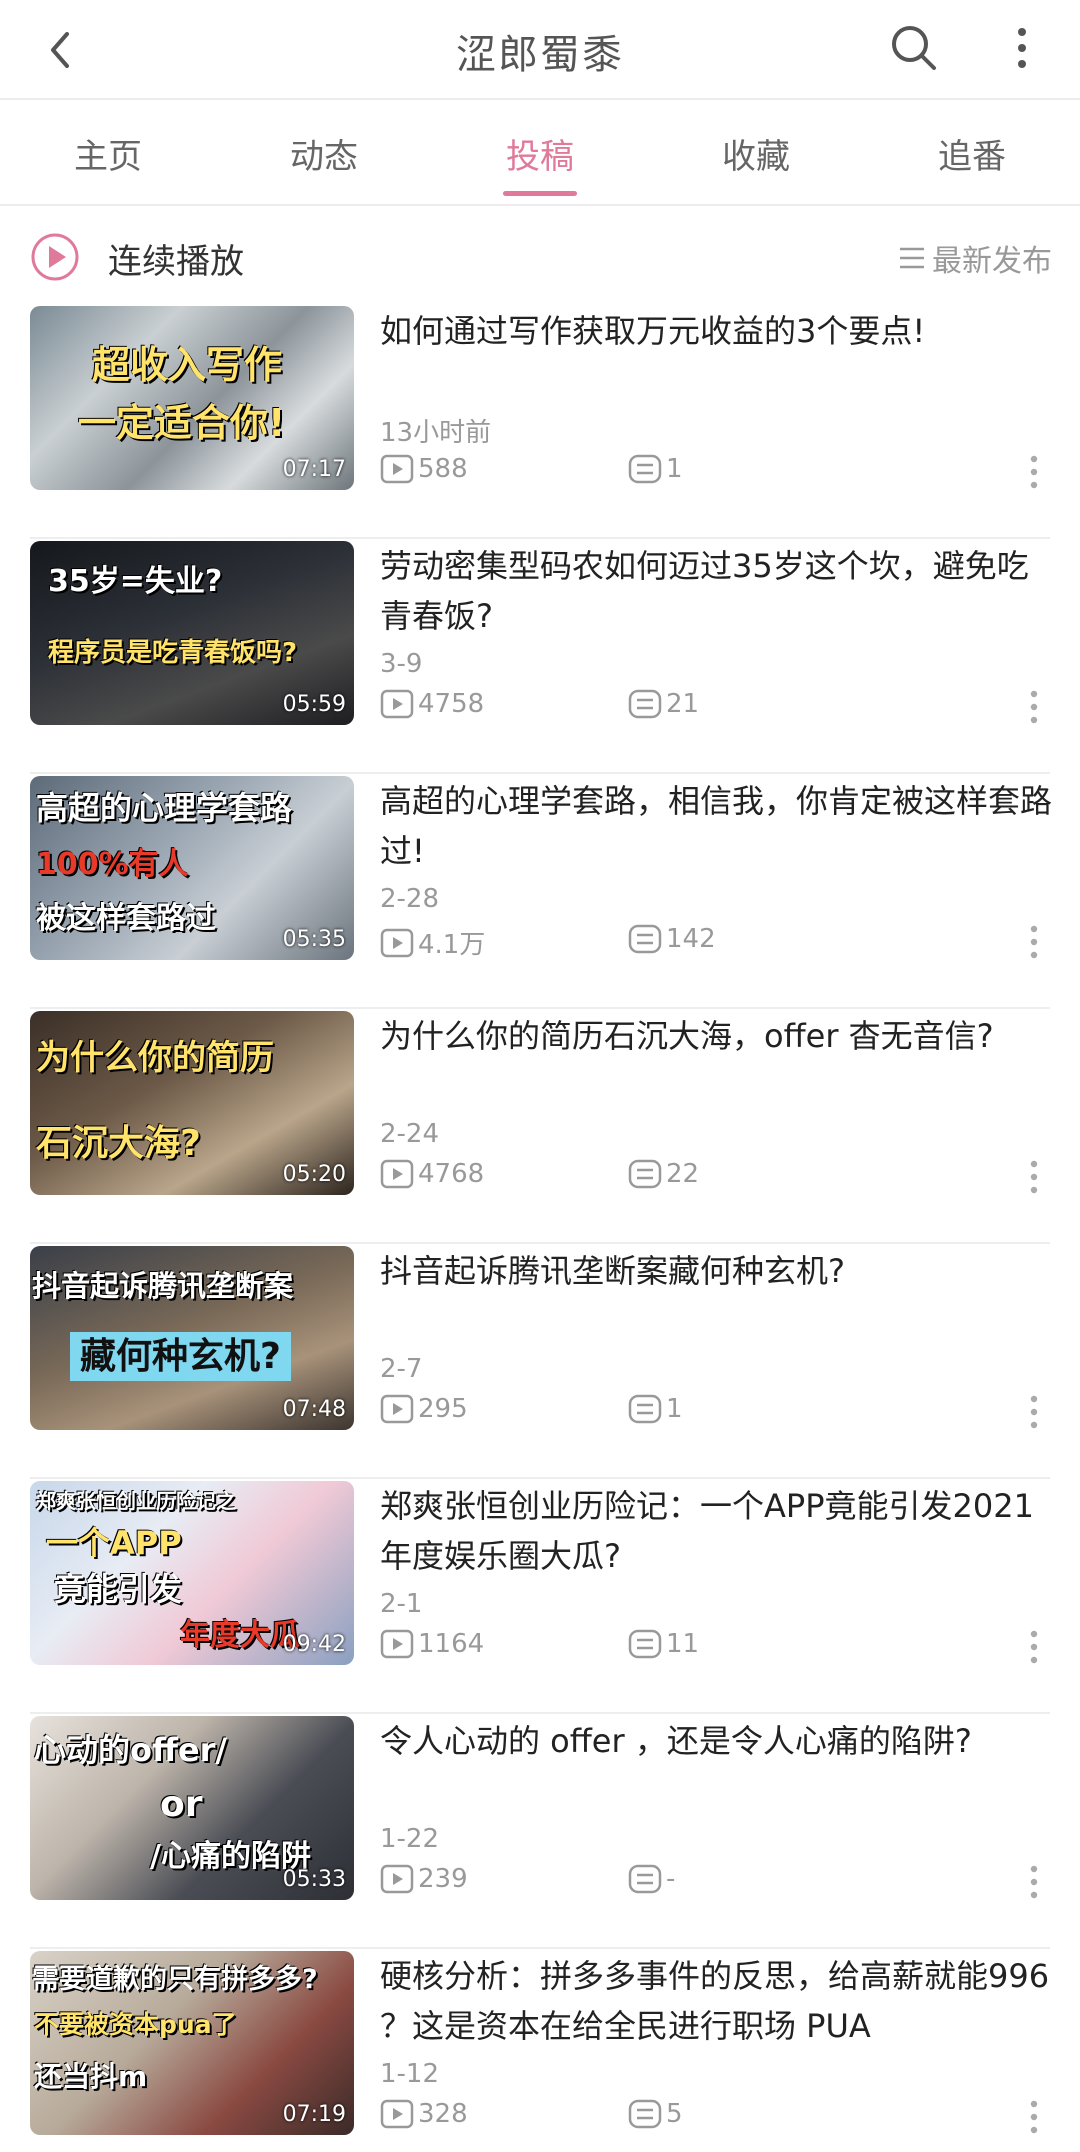 This screenshot has height=2152, width=1080. What do you see at coordinates (443, 1879) in the screenshot?
I see `play-count-value: 239` at bounding box center [443, 1879].